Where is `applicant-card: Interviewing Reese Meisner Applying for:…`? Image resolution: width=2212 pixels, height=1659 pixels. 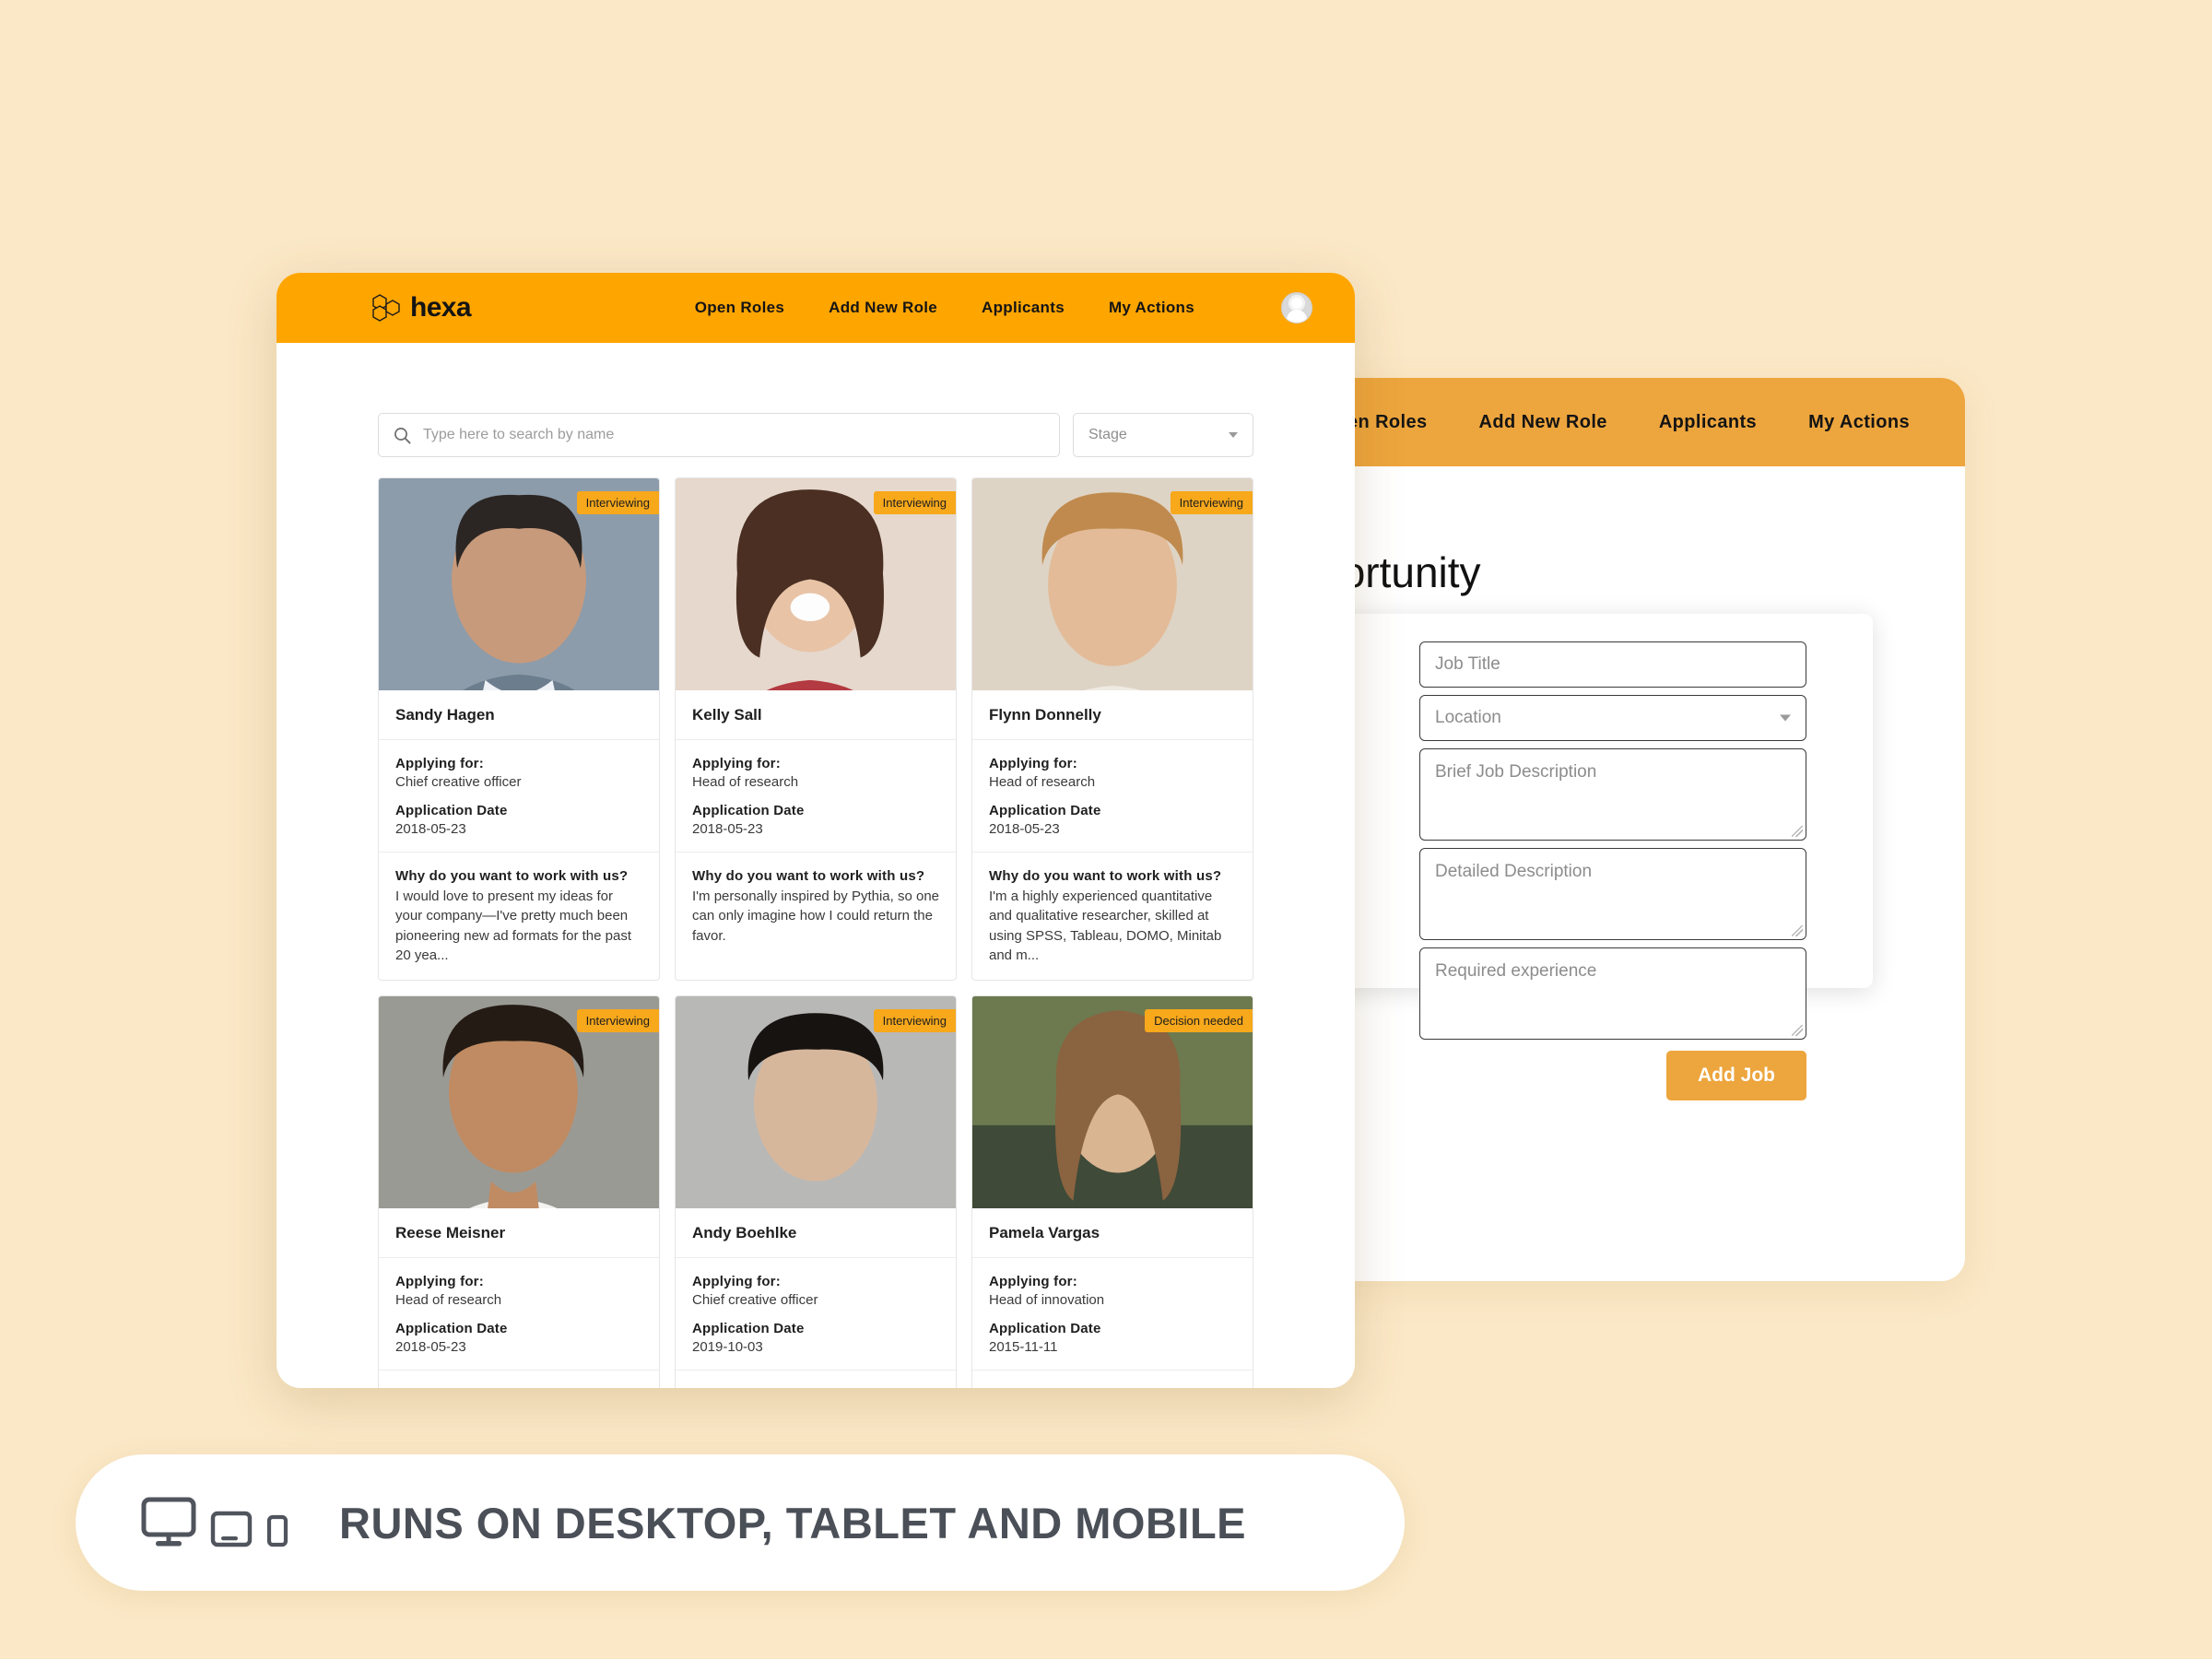
applicant-card: Interviewing Reese Meisner Applying for:… is located at coordinates (519, 1191).